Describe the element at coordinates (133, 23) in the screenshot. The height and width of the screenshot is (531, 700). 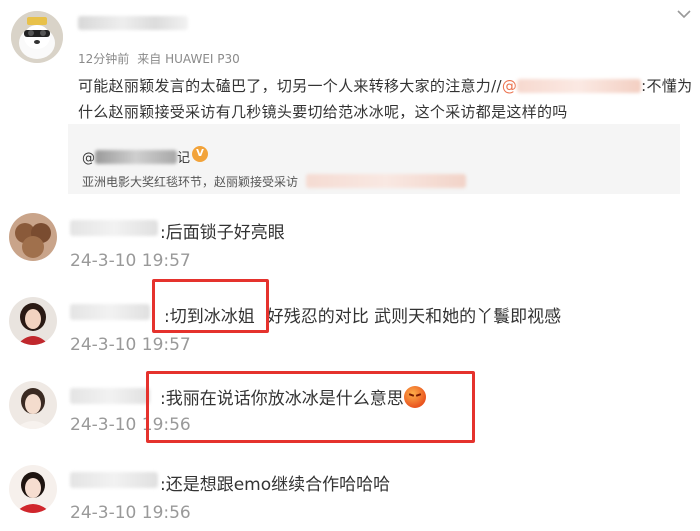
I see `post-author-name` at that location.